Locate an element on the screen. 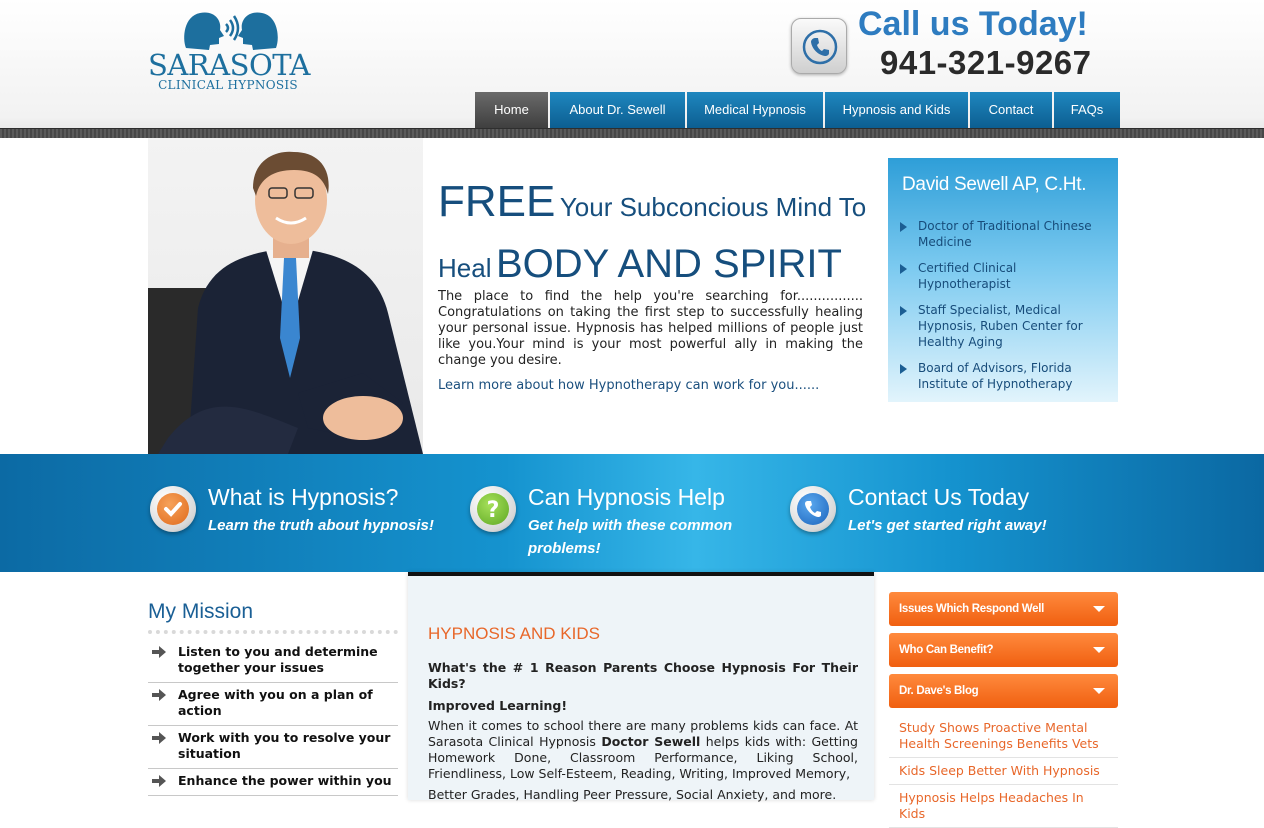 This screenshot has height=828, width=1264. doctor-photo is located at coordinates (285, 296).